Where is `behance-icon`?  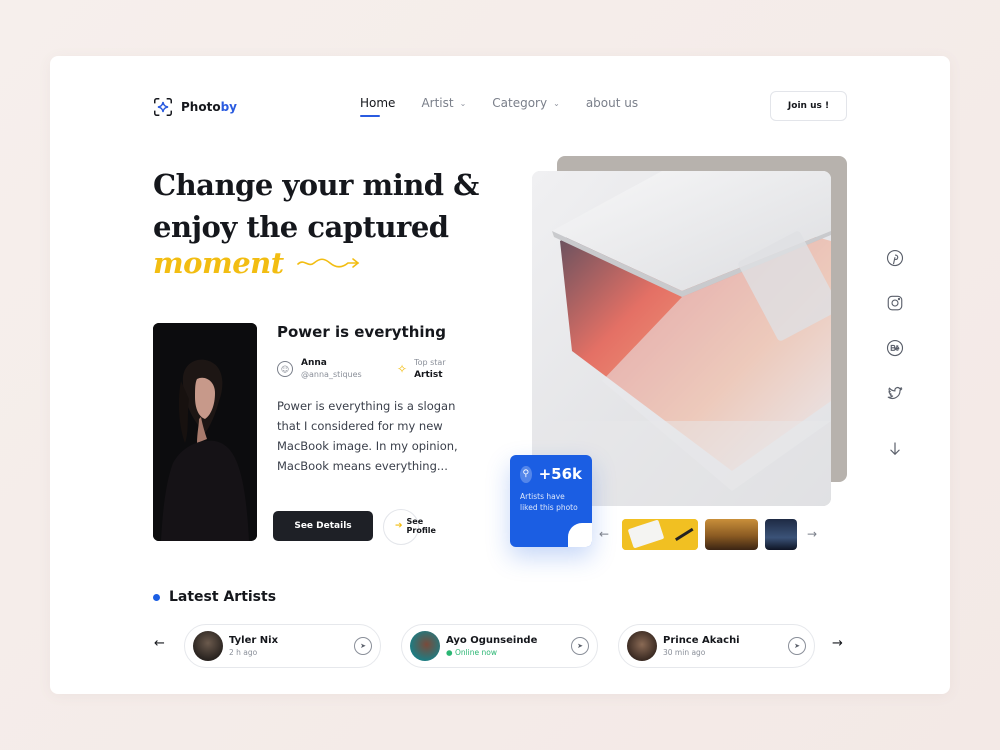
behance-icon is located at coordinates (895, 348).